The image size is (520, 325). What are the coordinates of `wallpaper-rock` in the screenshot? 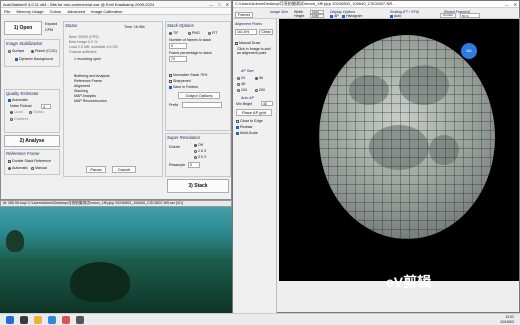 It's located at (15, 241).